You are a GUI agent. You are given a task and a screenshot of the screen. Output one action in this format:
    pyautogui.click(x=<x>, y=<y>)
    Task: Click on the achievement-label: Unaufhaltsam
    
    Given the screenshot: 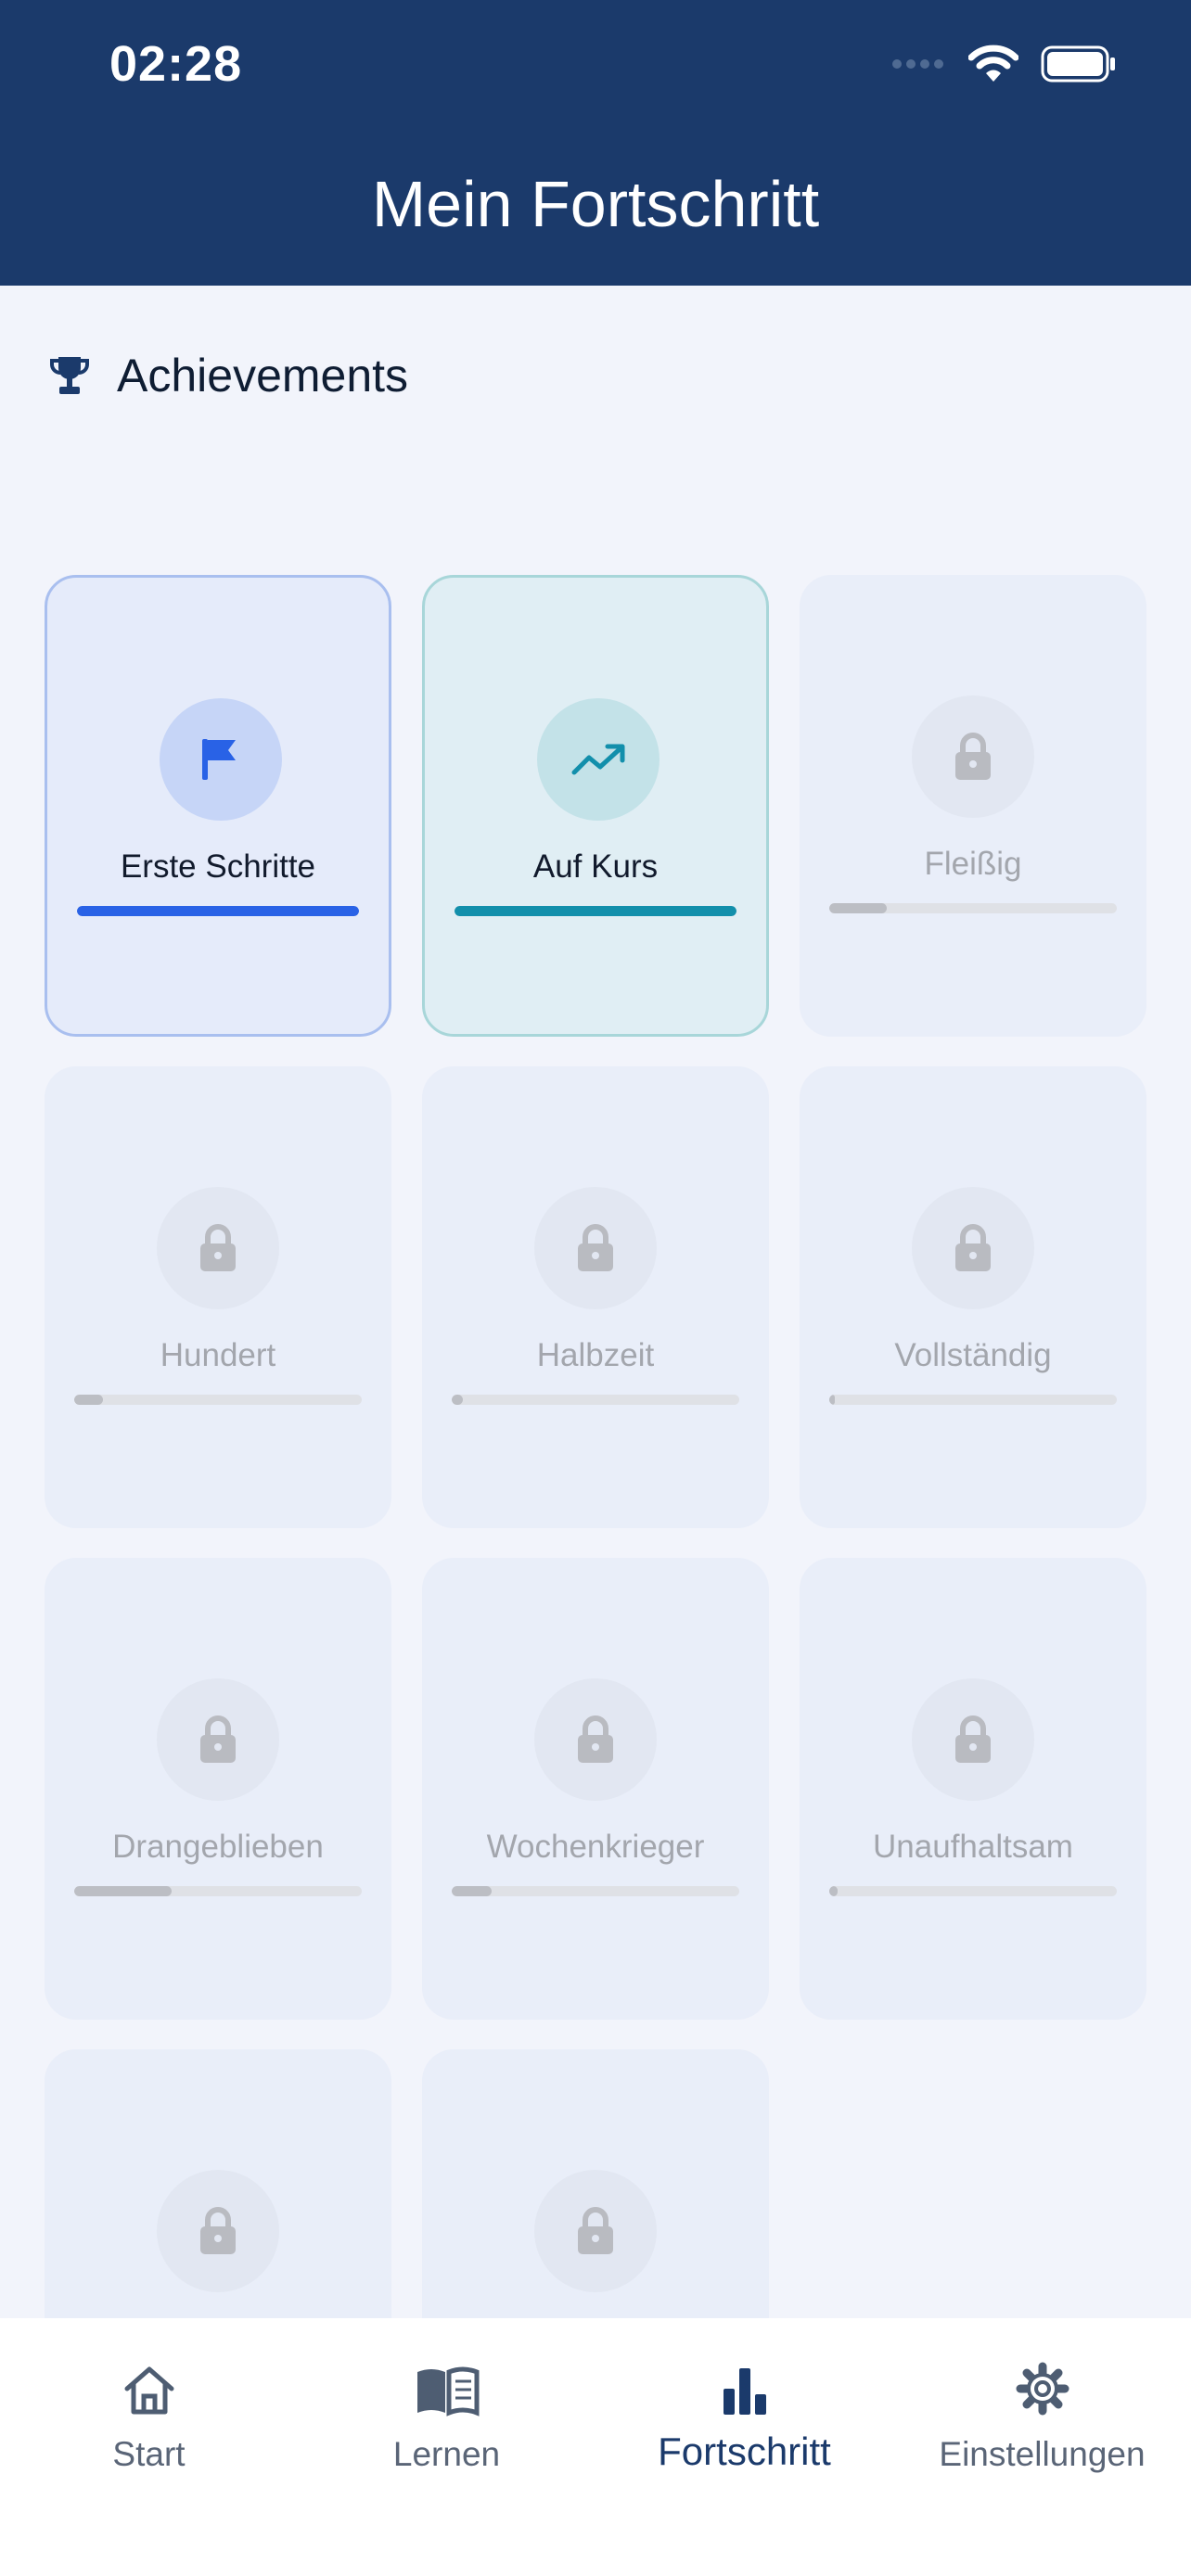 What is the action you would take?
    pyautogui.click(x=973, y=1847)
    